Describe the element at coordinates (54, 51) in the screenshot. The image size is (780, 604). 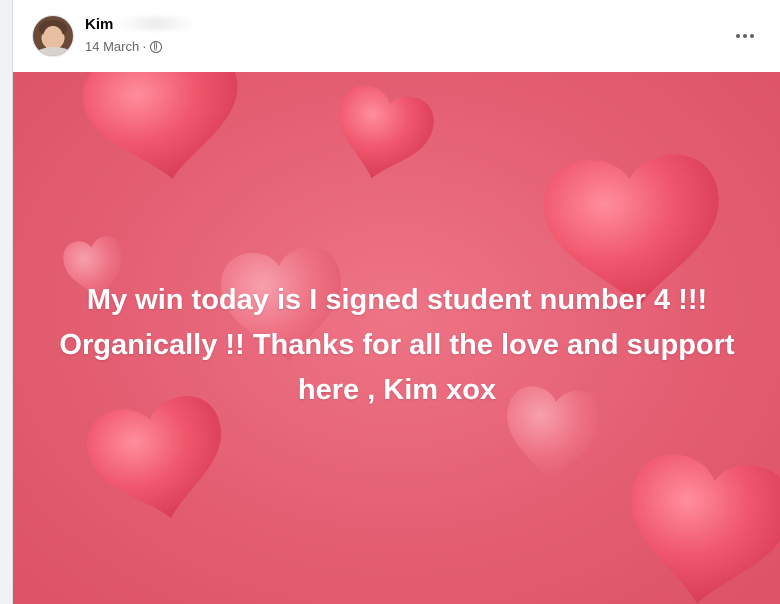
I see `avatar-shirt` at that location.